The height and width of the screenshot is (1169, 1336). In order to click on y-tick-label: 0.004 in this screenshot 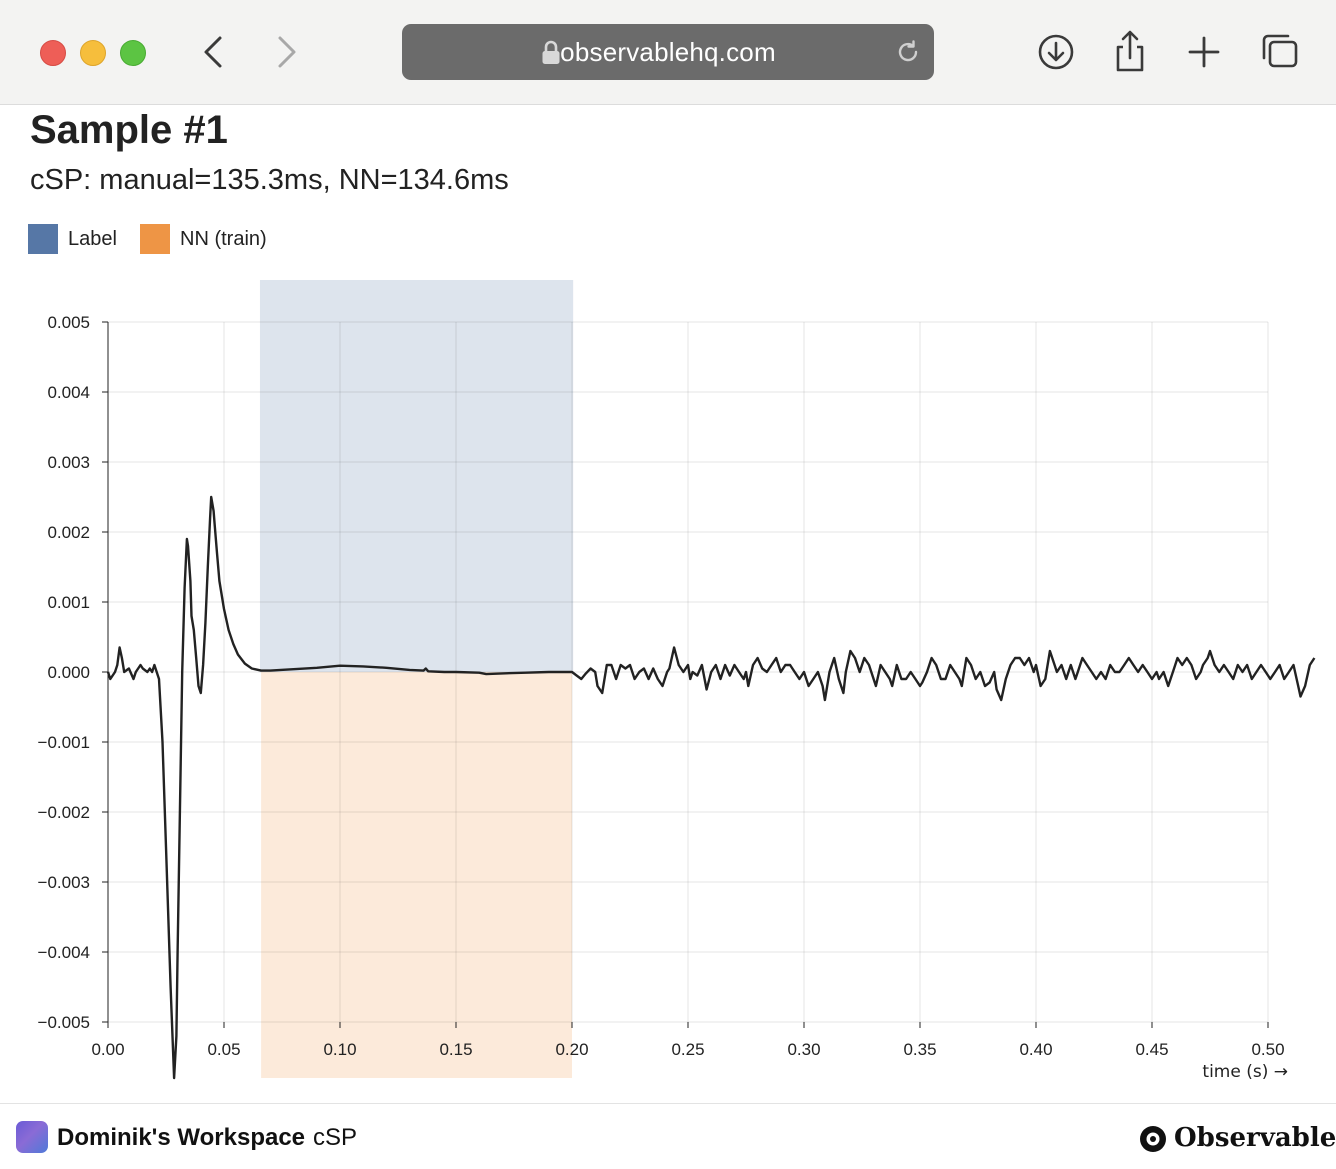, I will do `click(68, 392)`.